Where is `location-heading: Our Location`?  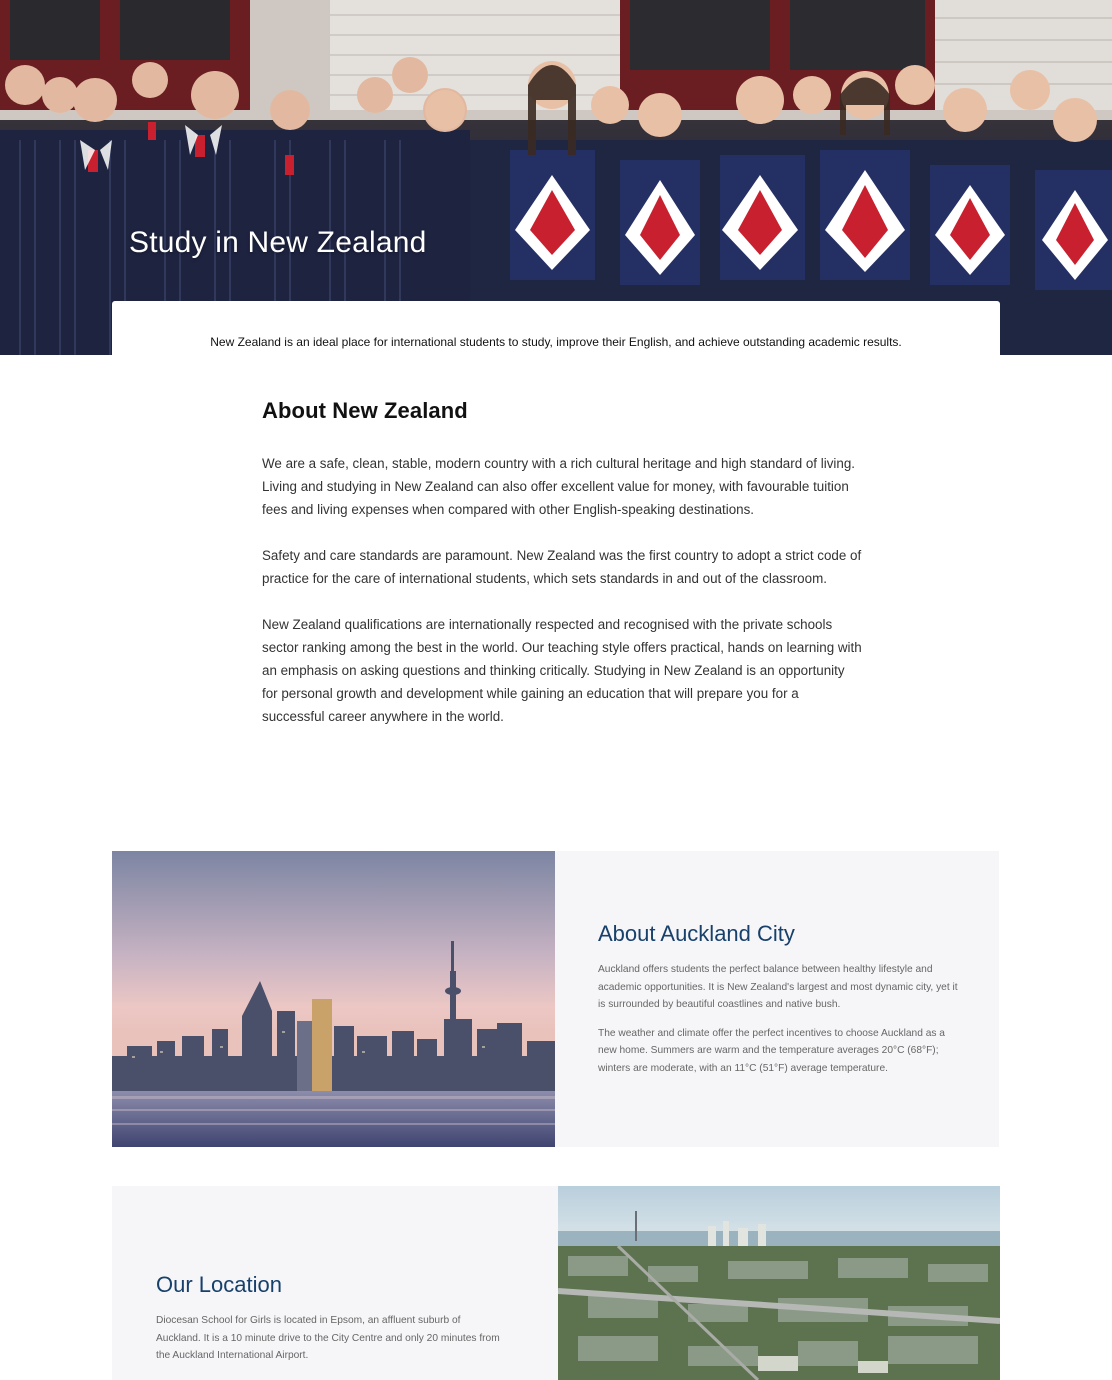
location-heading: Our Location is located at coordinates (219, 1284).